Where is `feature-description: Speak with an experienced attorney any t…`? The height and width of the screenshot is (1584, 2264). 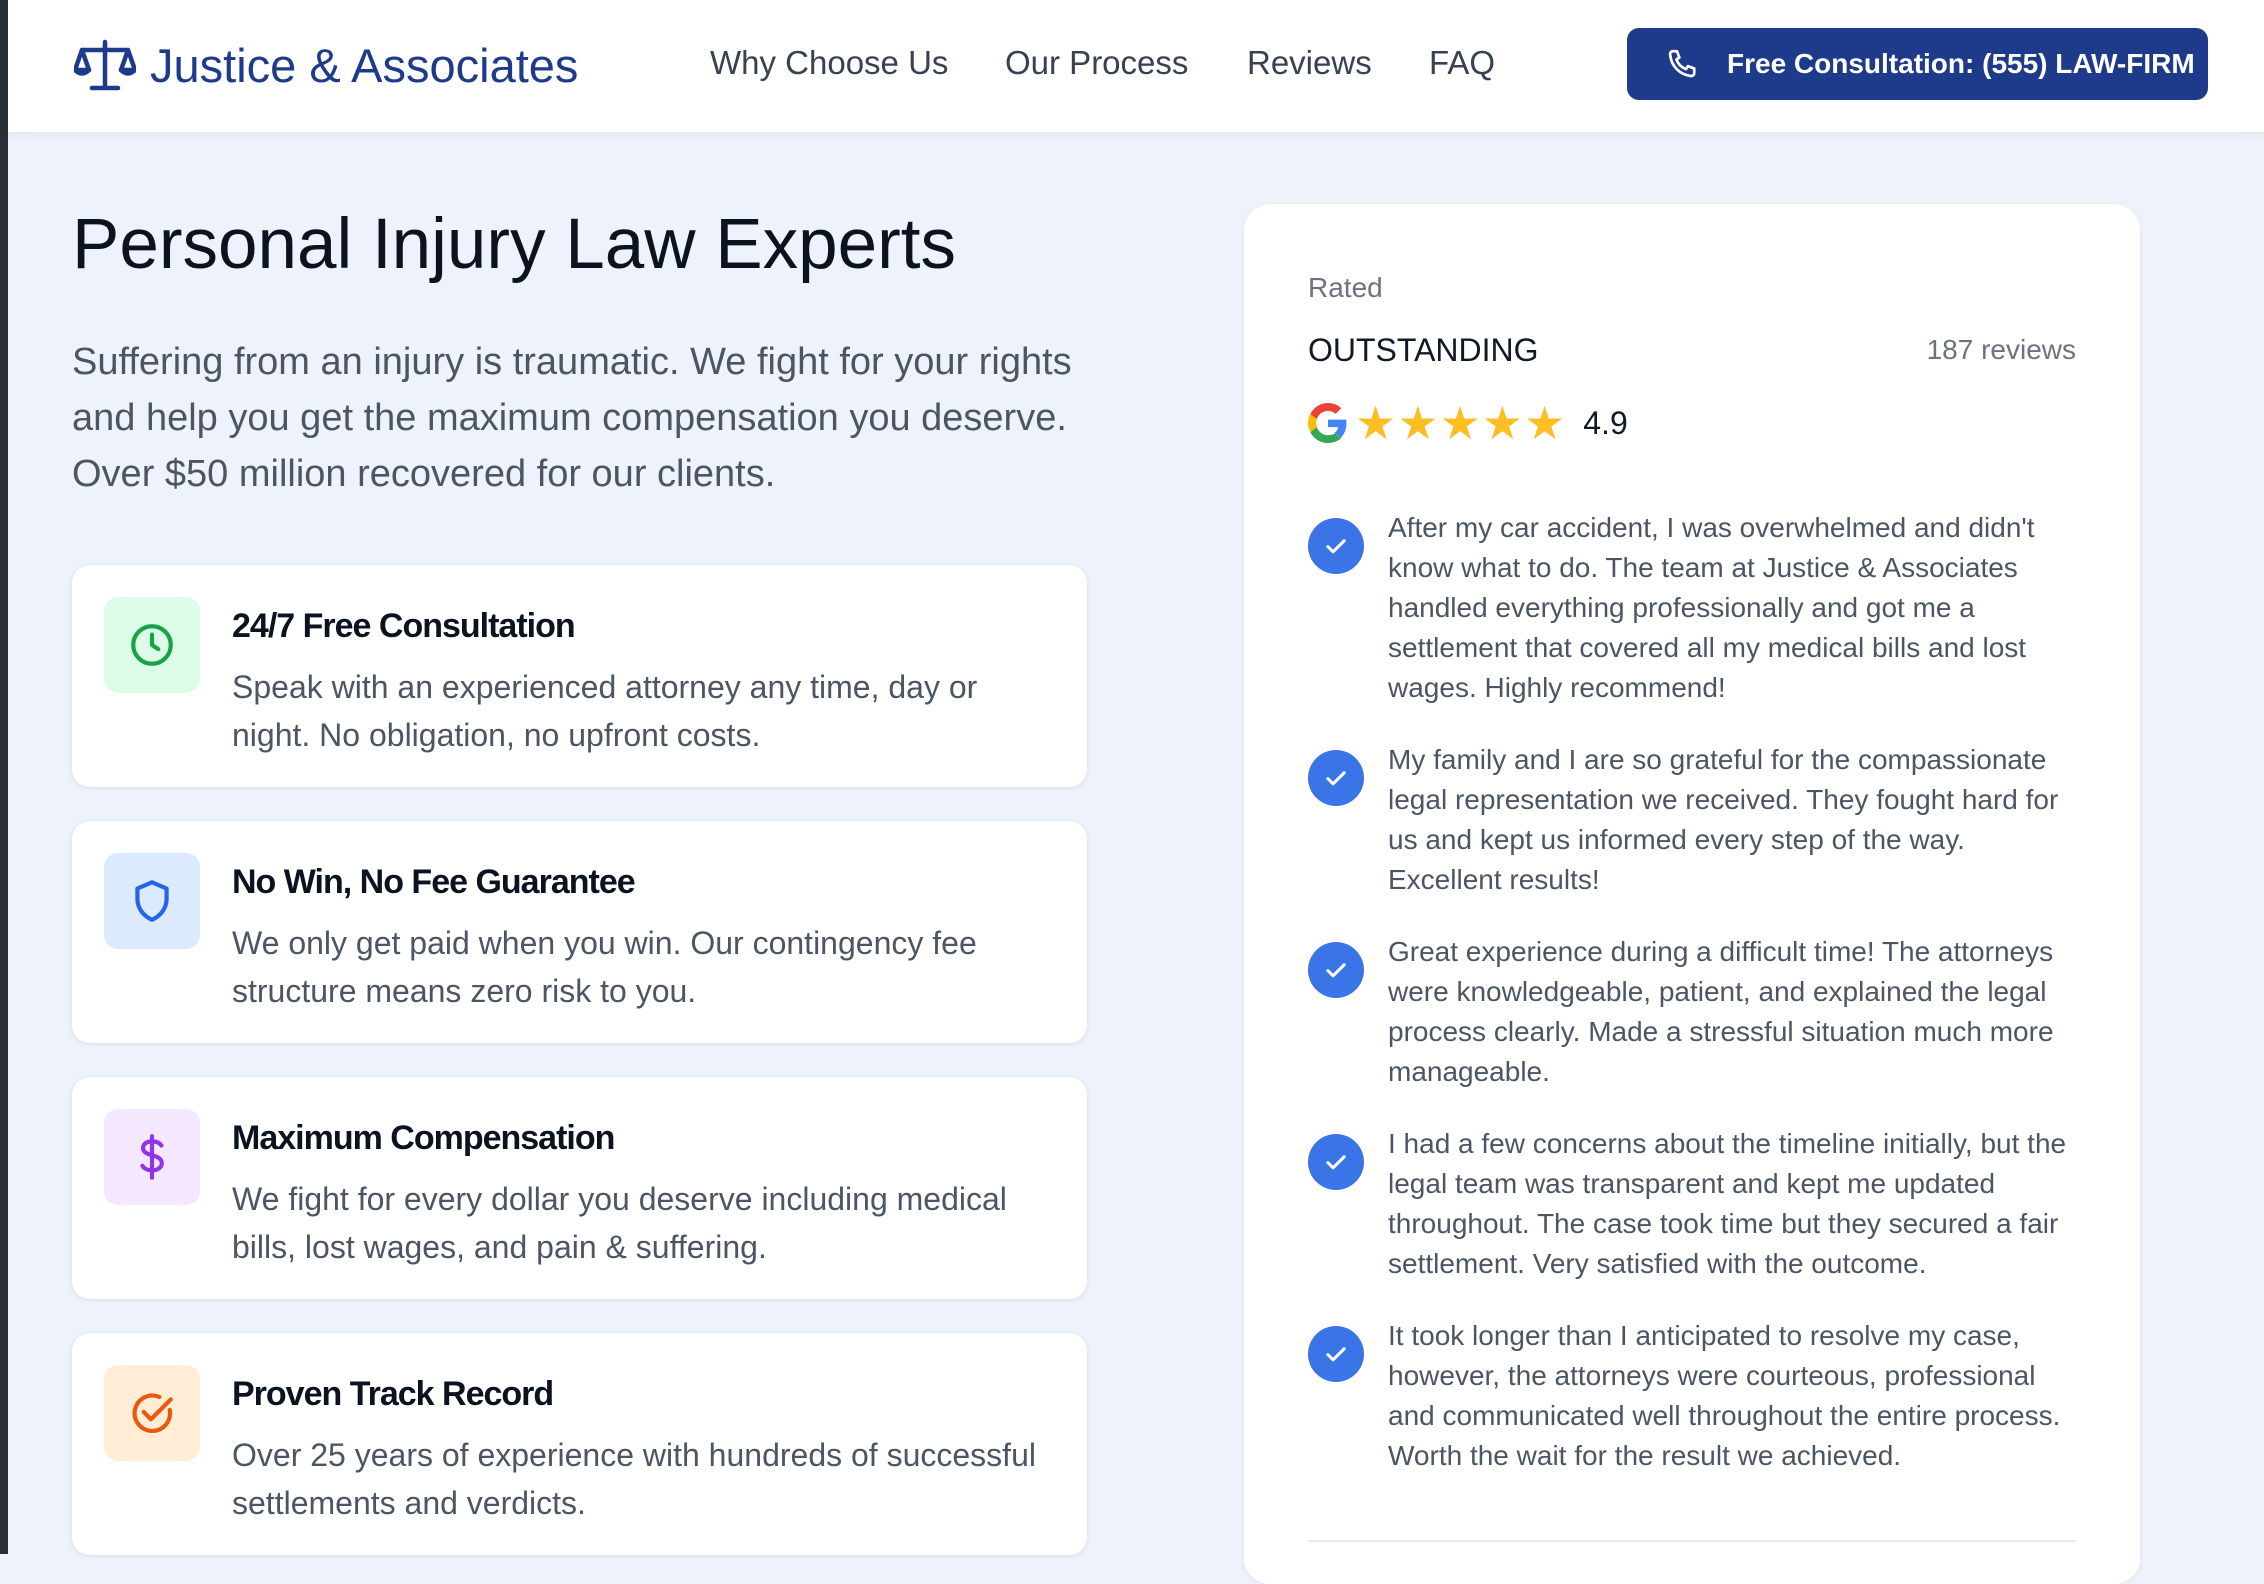 feature-description: Speak with an experienced attorney any t… is located at coordinates (605, 711).